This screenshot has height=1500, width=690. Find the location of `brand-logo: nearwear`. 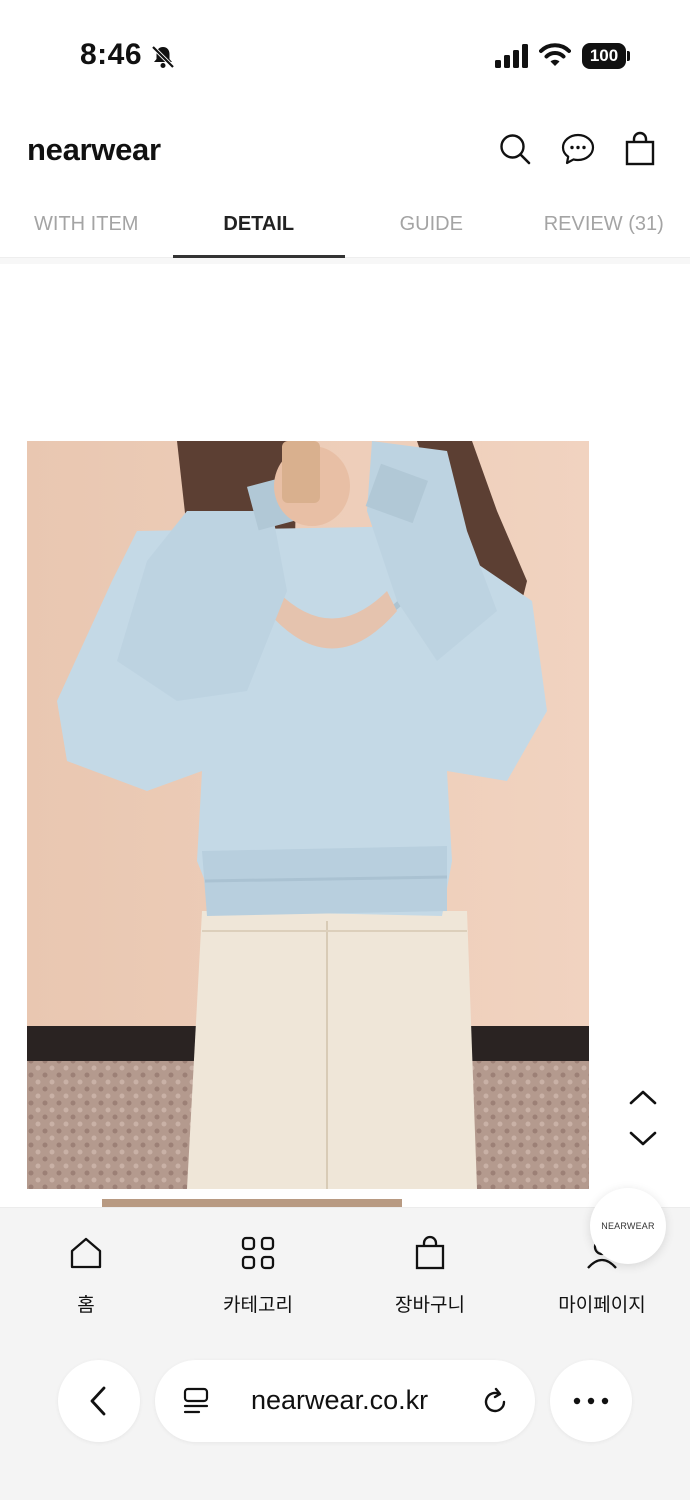

brand-logo: nearwear is located at coordinates (94, 150).